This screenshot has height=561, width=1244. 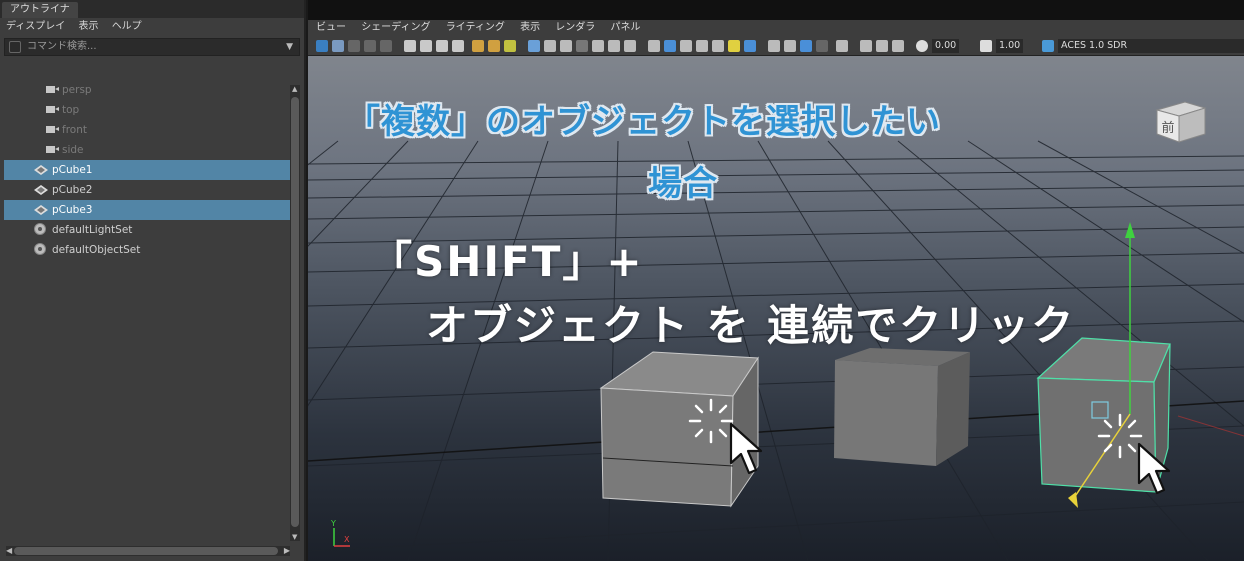 I want to click on camera-attrs-icon, so click(x=426, y=46).